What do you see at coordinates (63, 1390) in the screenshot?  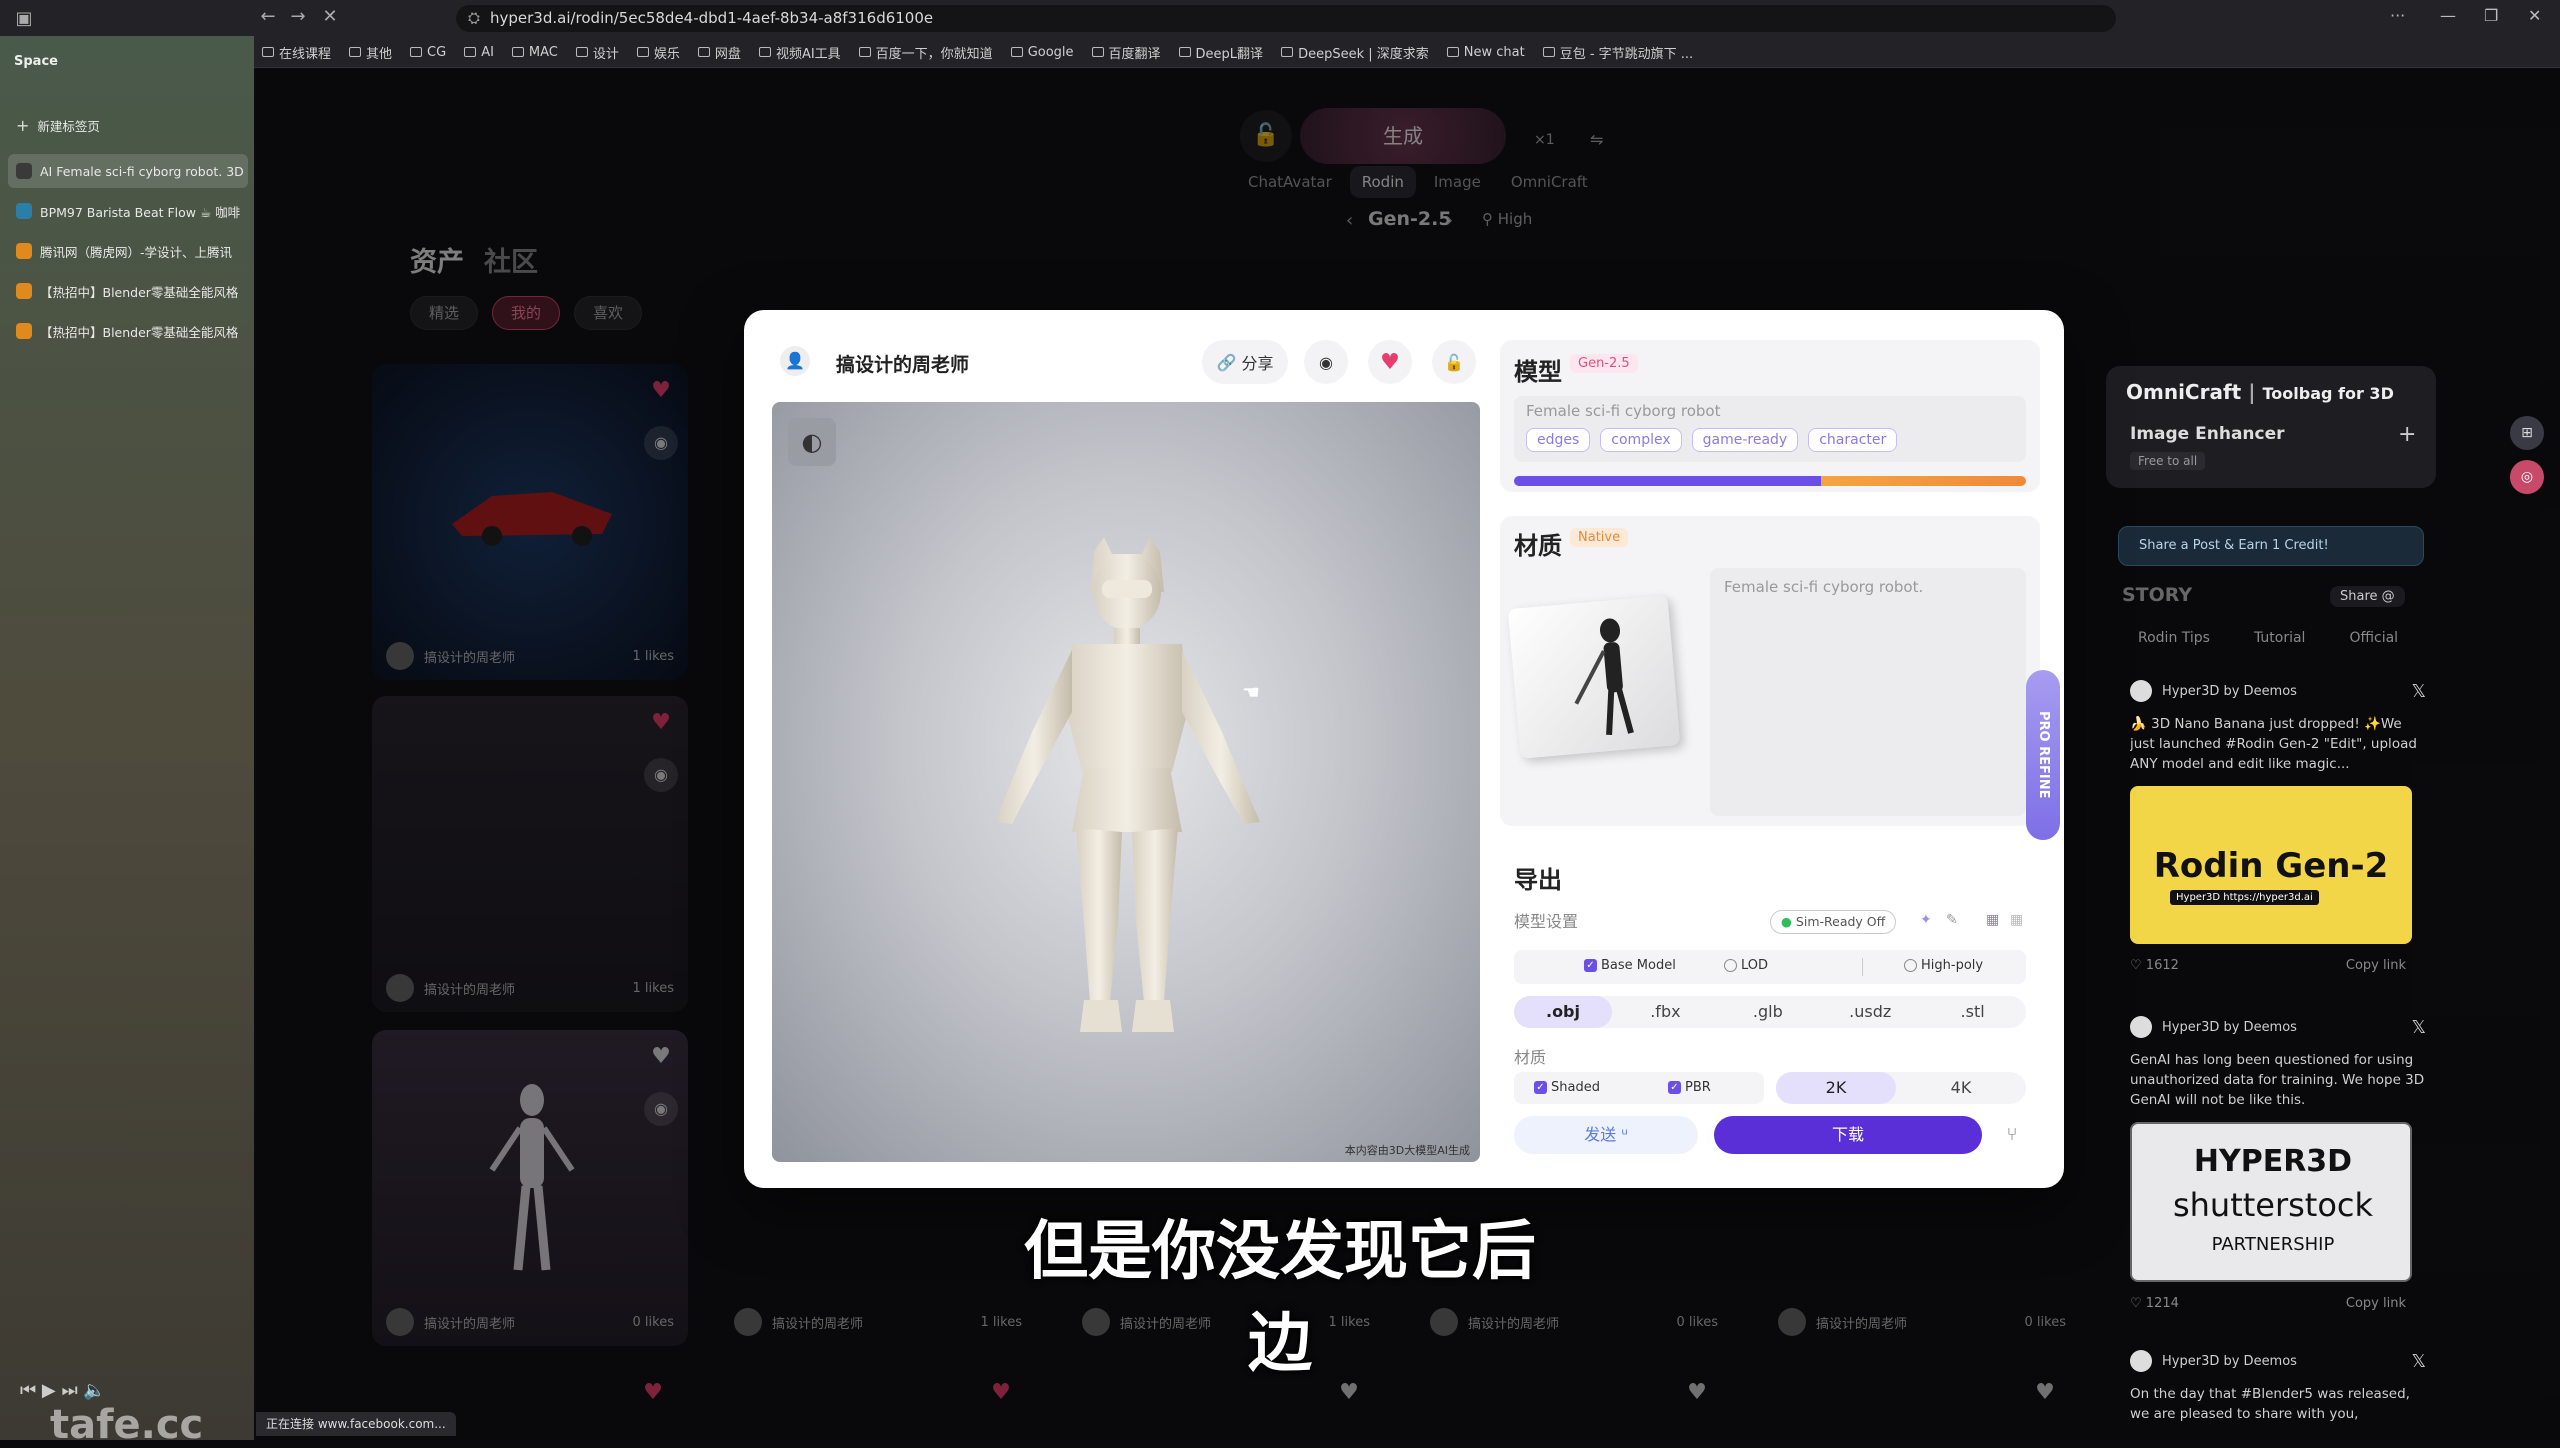 I see `media-controls-icon: ⏮ ▶ ⏭ 🔈` at bounding box center [63, 1390].